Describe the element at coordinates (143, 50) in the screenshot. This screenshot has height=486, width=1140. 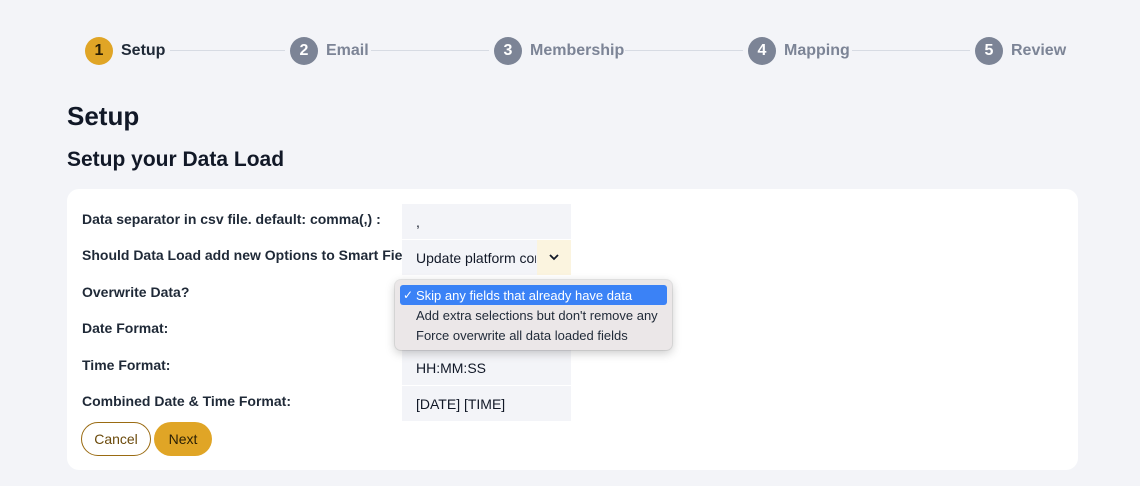
I see `step-label: Setup` at that location.